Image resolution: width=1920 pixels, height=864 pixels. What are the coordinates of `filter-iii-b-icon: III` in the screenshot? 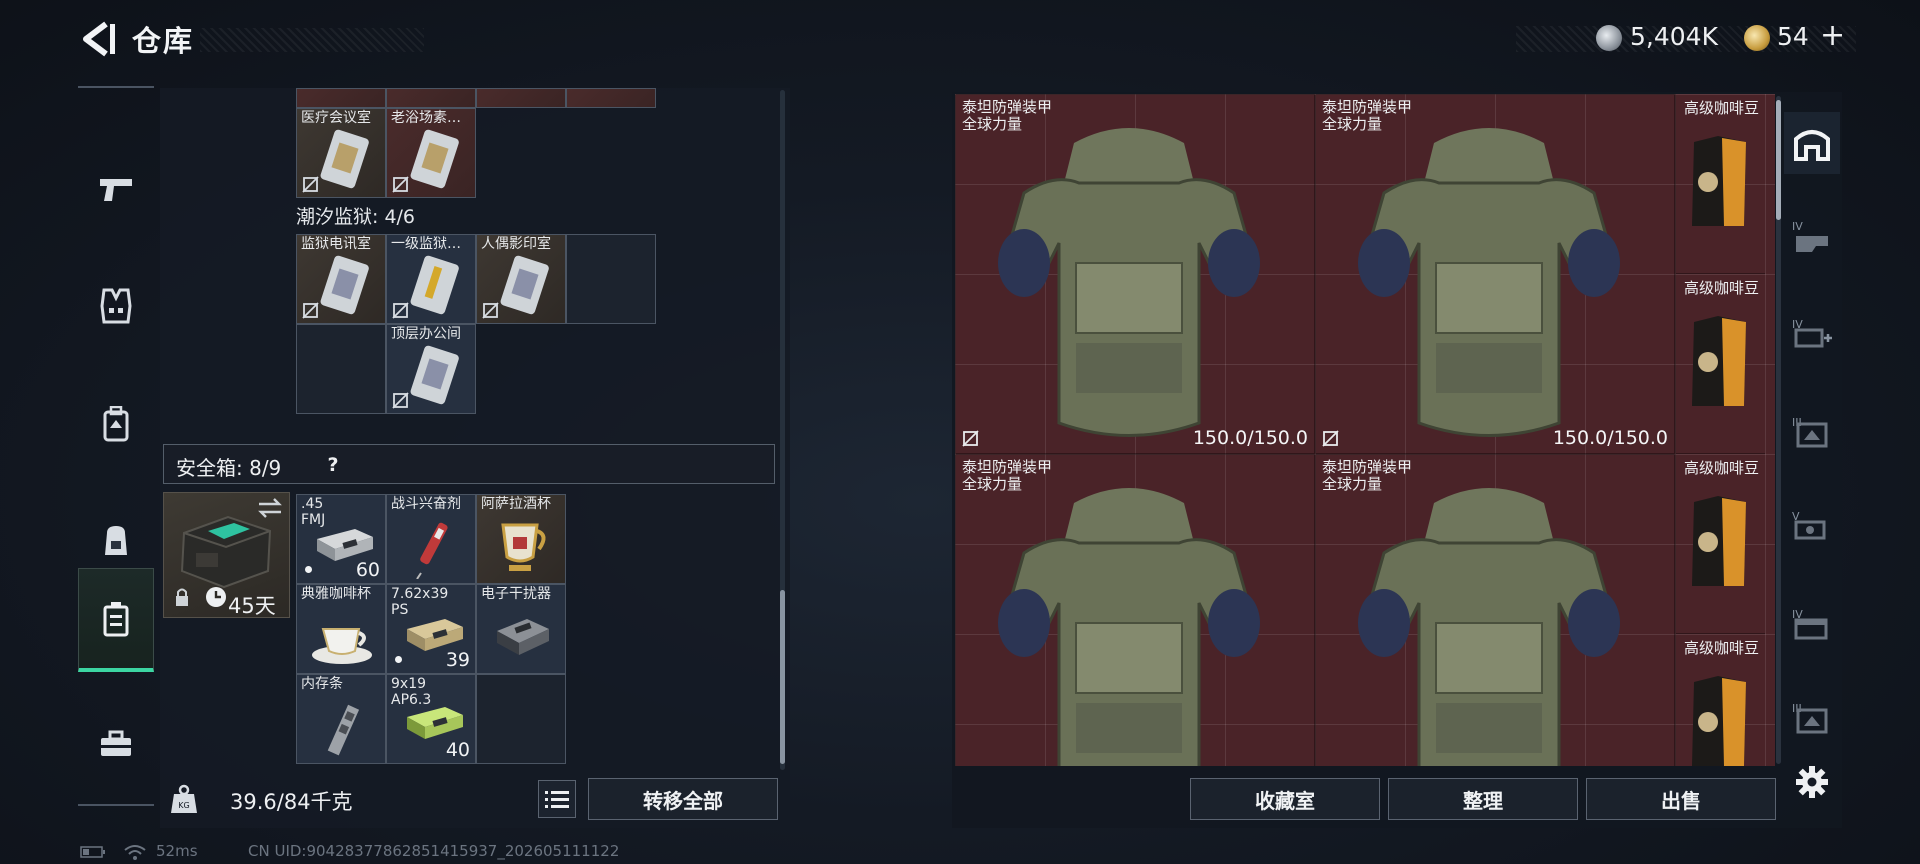 It's located at (1810, 718).